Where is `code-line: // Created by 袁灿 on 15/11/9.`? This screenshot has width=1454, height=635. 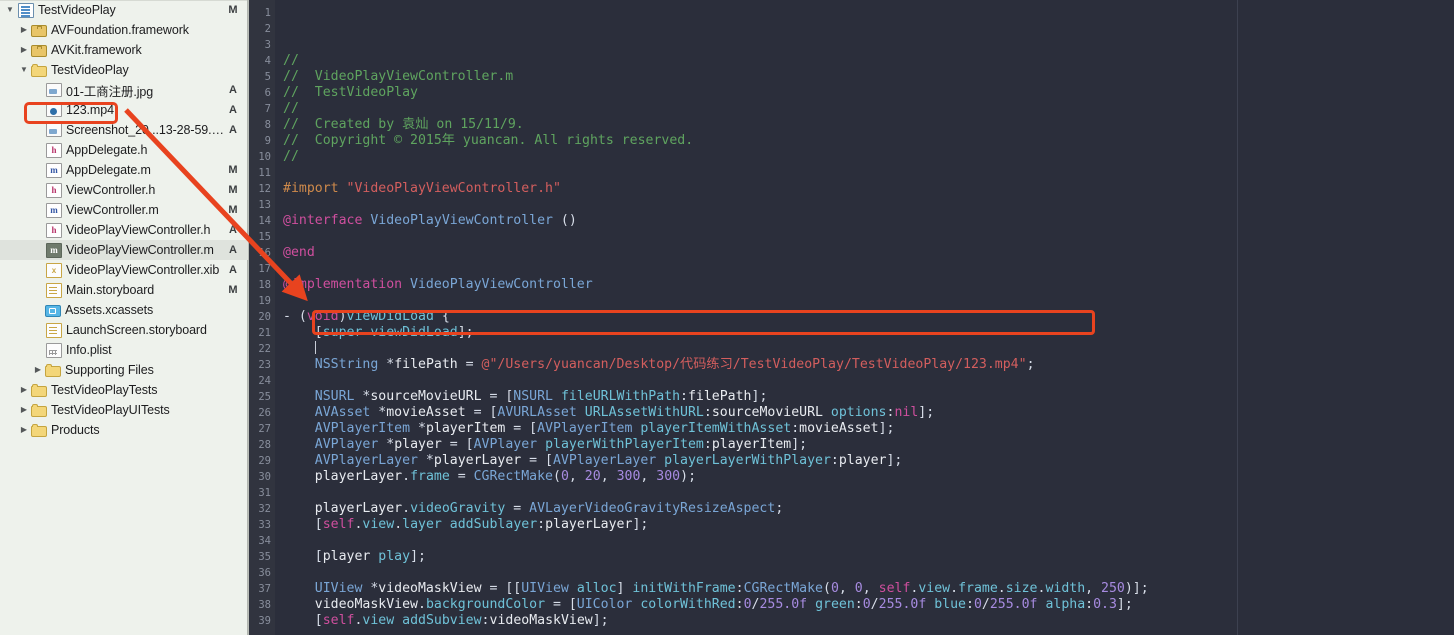
code-line: // Created by 袁灿 on 15/11/9. is located at coordinates (868, 125).